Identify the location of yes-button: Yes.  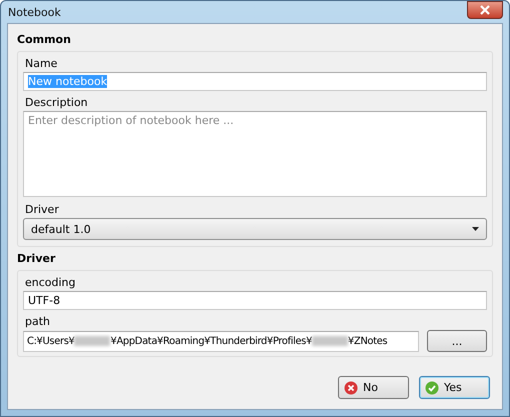
(454, 387).